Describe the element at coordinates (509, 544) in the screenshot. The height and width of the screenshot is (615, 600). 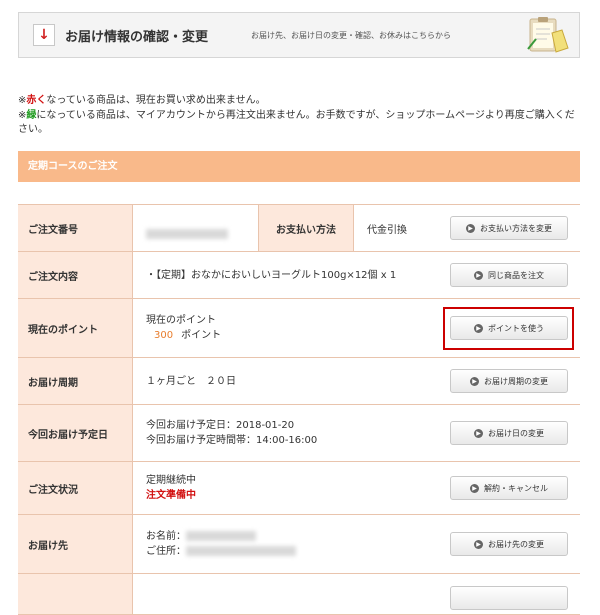
I see `change-address-button: ▶ お届け先の変更` at that location.